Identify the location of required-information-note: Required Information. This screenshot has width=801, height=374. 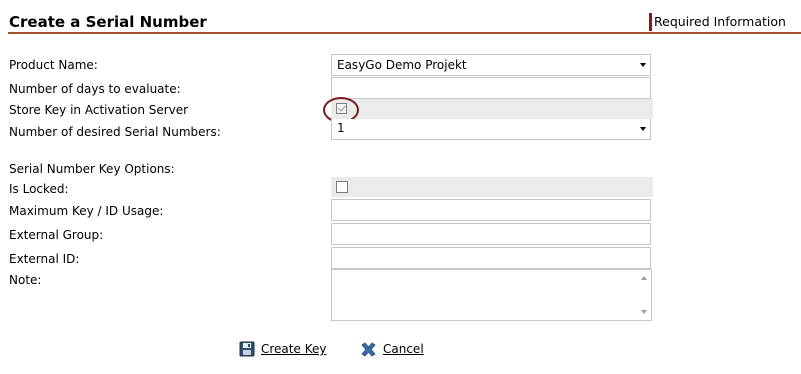
(717, 22).